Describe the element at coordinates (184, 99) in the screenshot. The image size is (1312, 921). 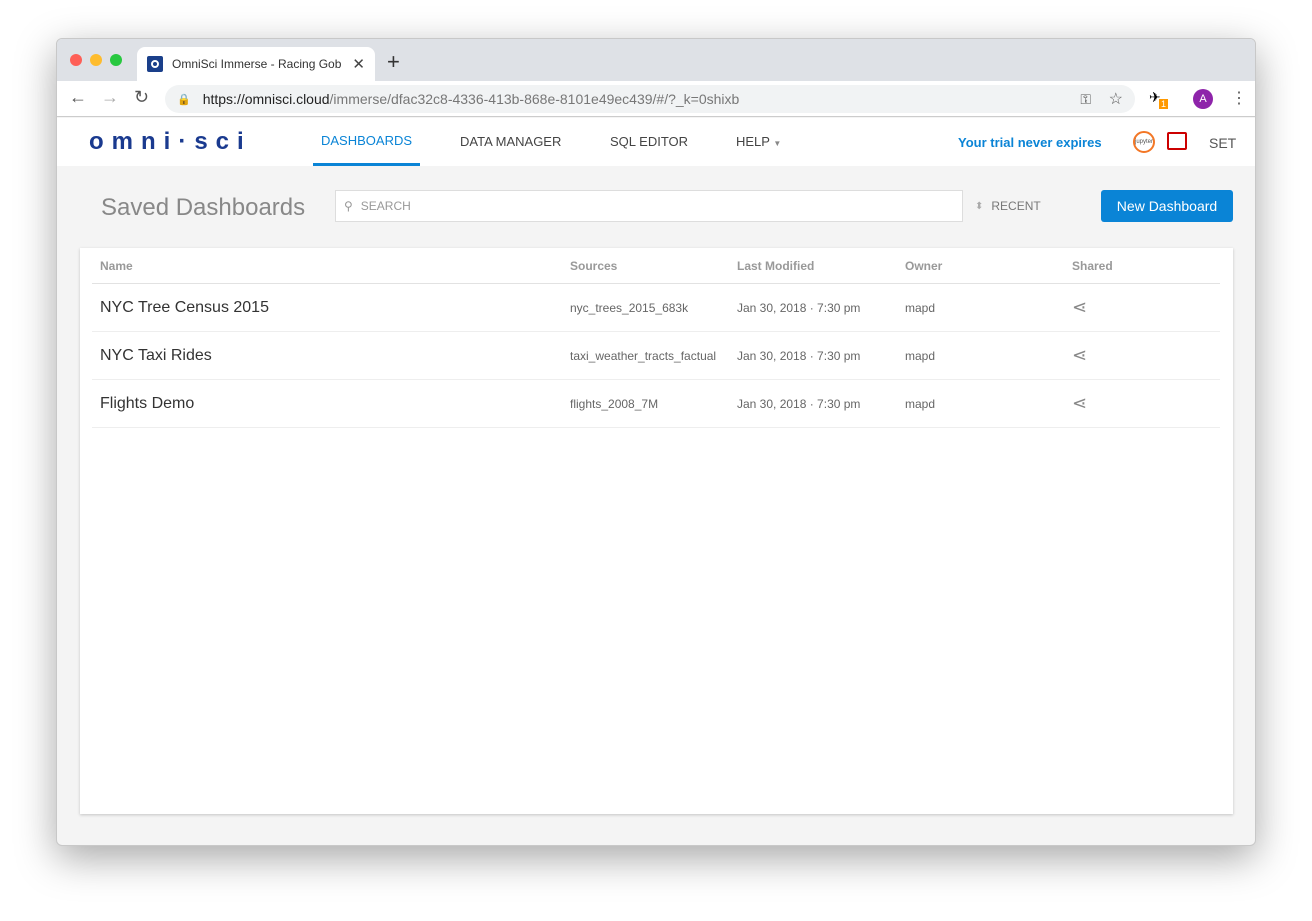
I see `lock-icon: 🔒` at that location.